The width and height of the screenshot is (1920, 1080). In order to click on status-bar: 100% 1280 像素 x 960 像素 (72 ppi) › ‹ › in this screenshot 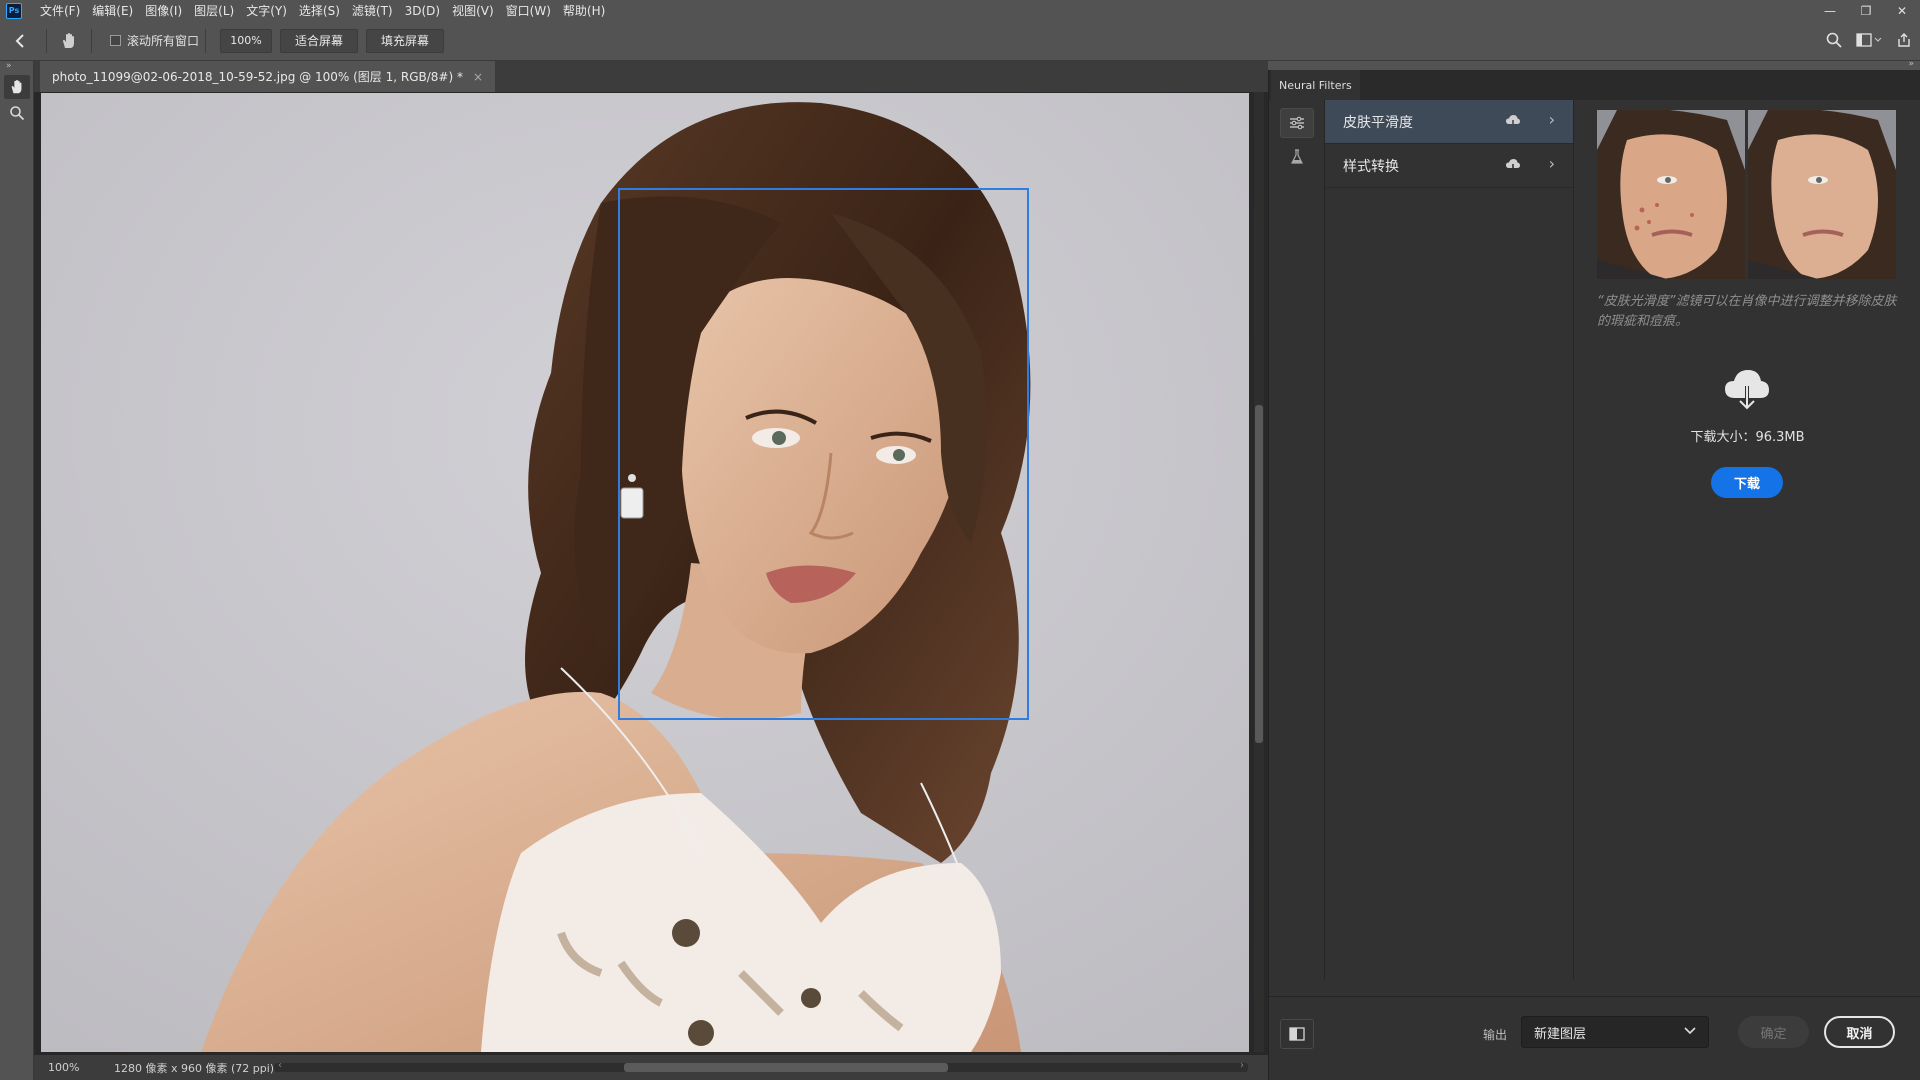, I will do `click(651, 1067)`.